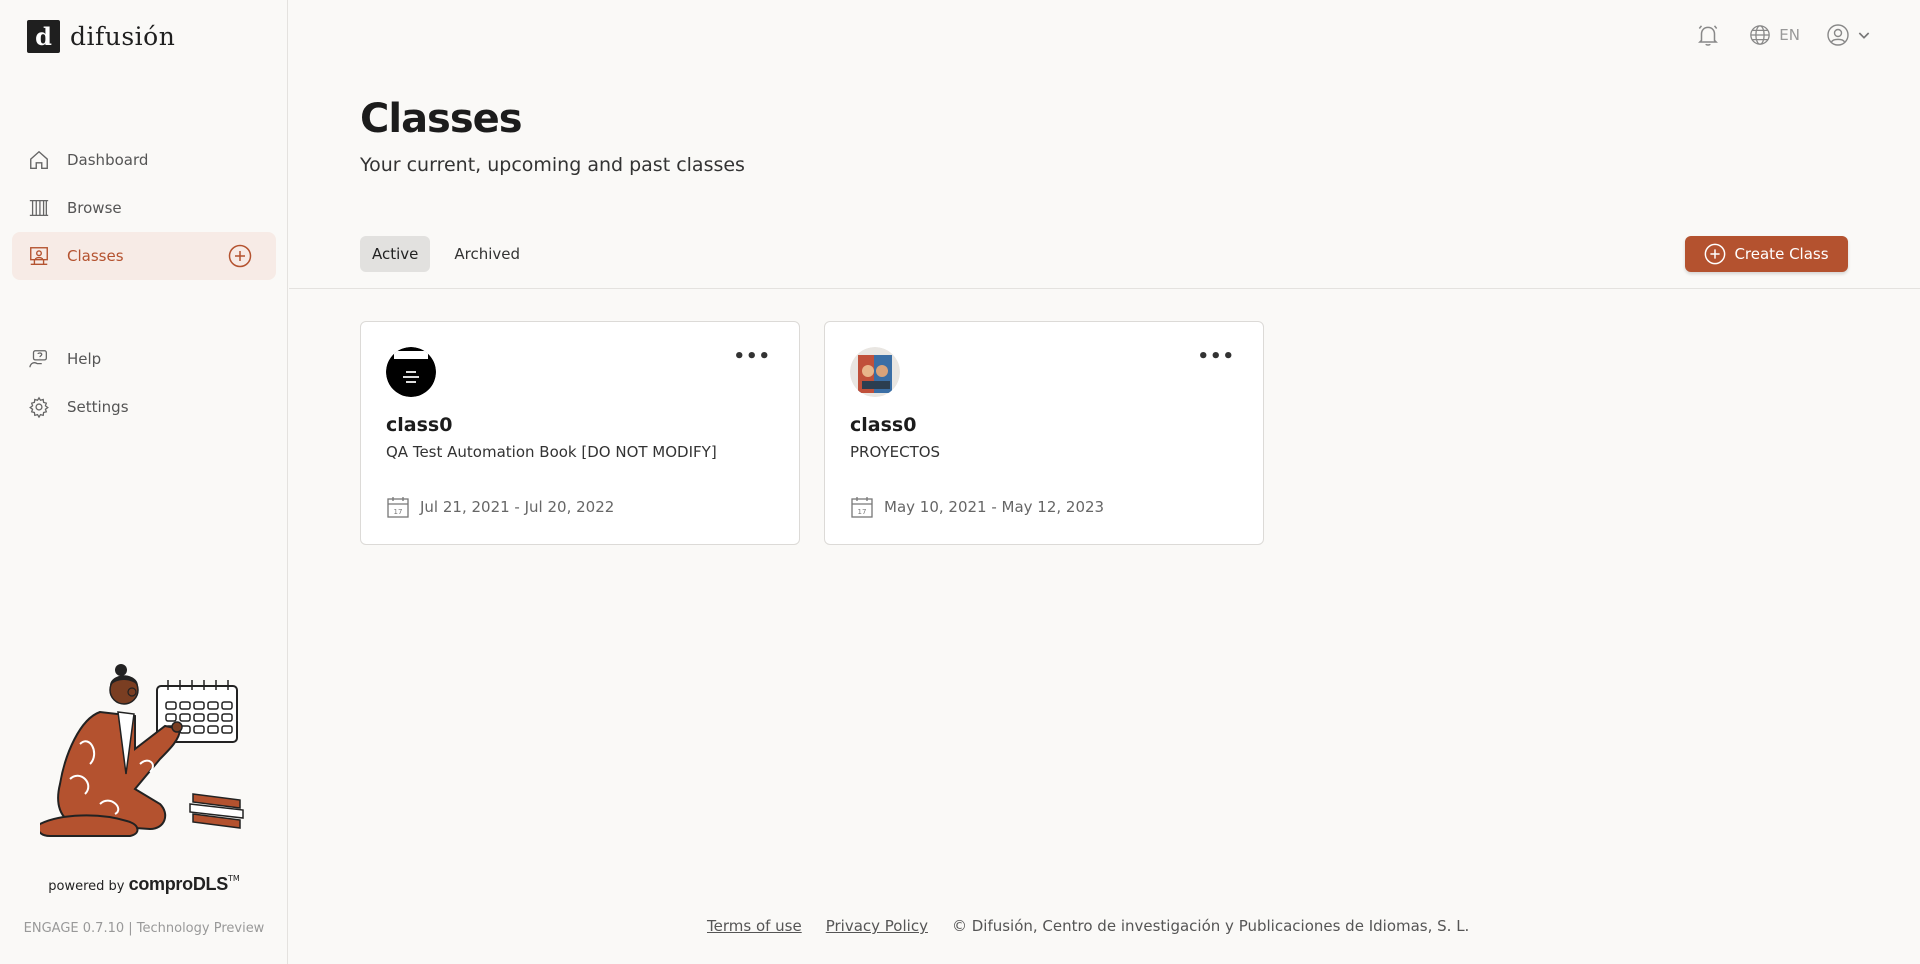 The height and width of the screenshot is (964, 1920). What do you see at coordinates (84, 359) in the screenshot?
I see `sidebar-item-label: Help` at bounding box center [84, 359].